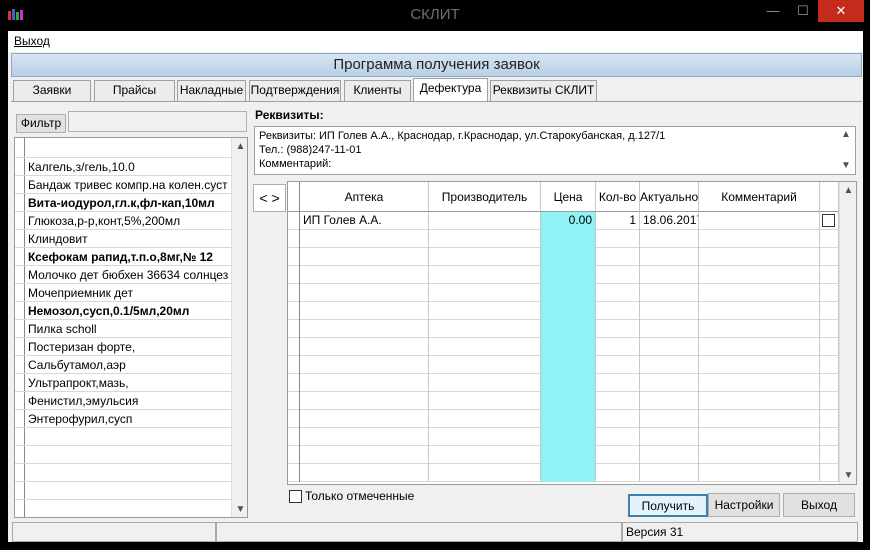 The width and height of the screenshot is (870, 550). I want to click on filter-input, so click(157, 121).